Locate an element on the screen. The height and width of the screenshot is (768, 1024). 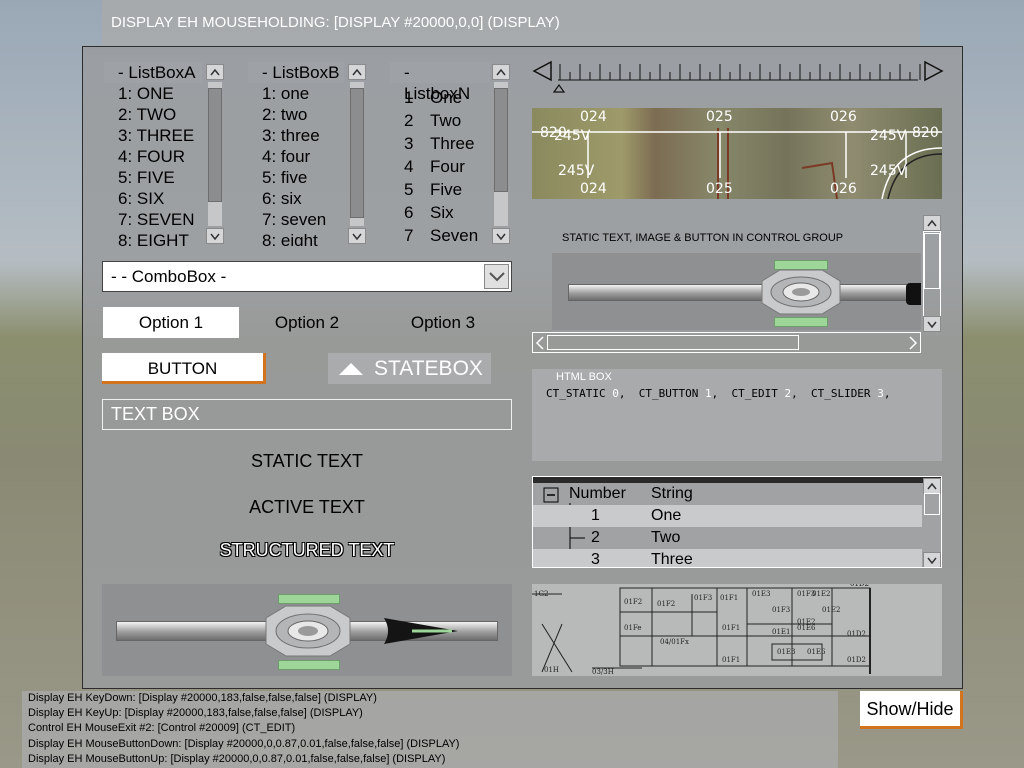
list-item: 5: FIVE is located at coordinates (139, 177).